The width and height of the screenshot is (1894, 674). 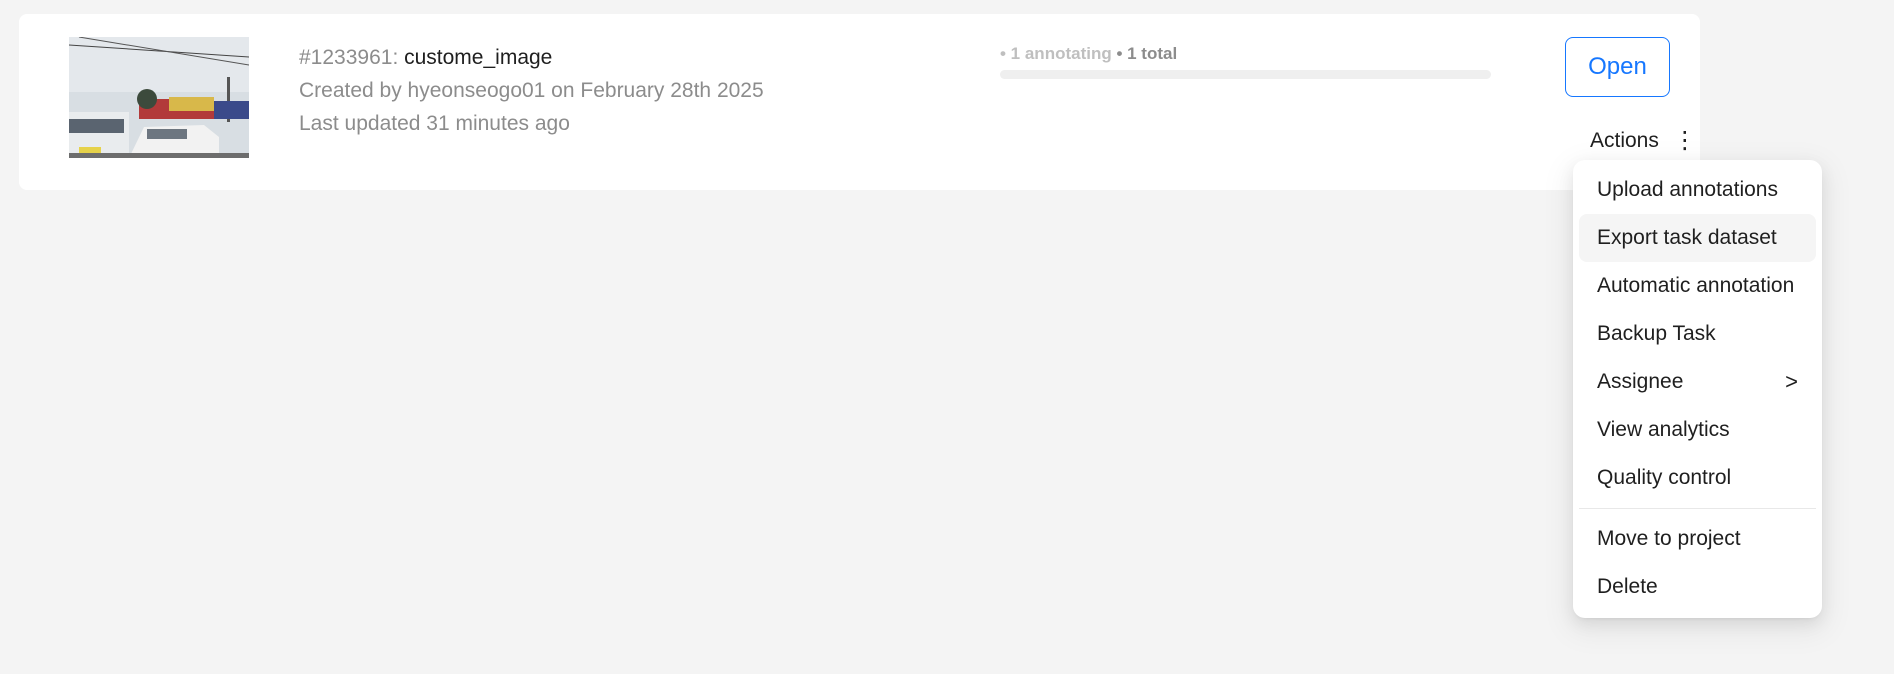 I want to click on more-vertical-icon: ⋮, so click(x=1684, y=140).